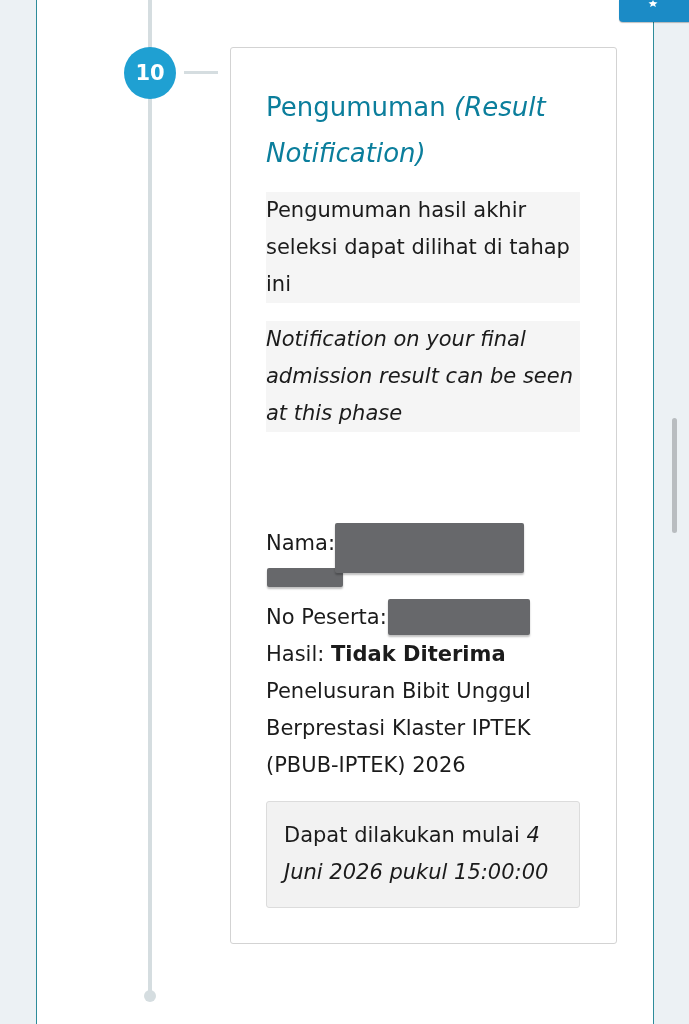  What do you see at coordinates (386, 654) in the screenshot?
I see `result-text: Hasil: Tidak Diterima` at bounding box center [386, 654].